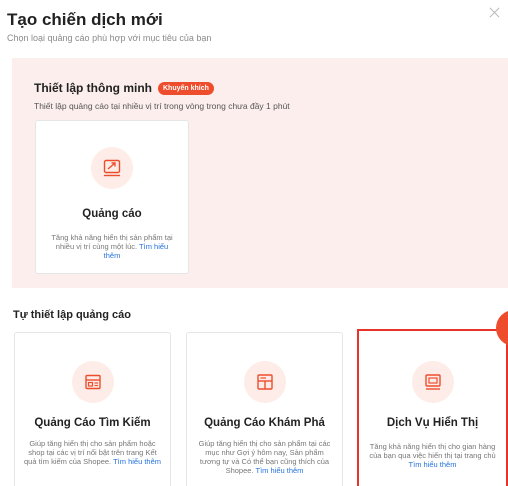 The image size is (508, 486). I want to click on smart-setup-header: Thiết lập thông minh Khuyến khích, so click(124, 88).